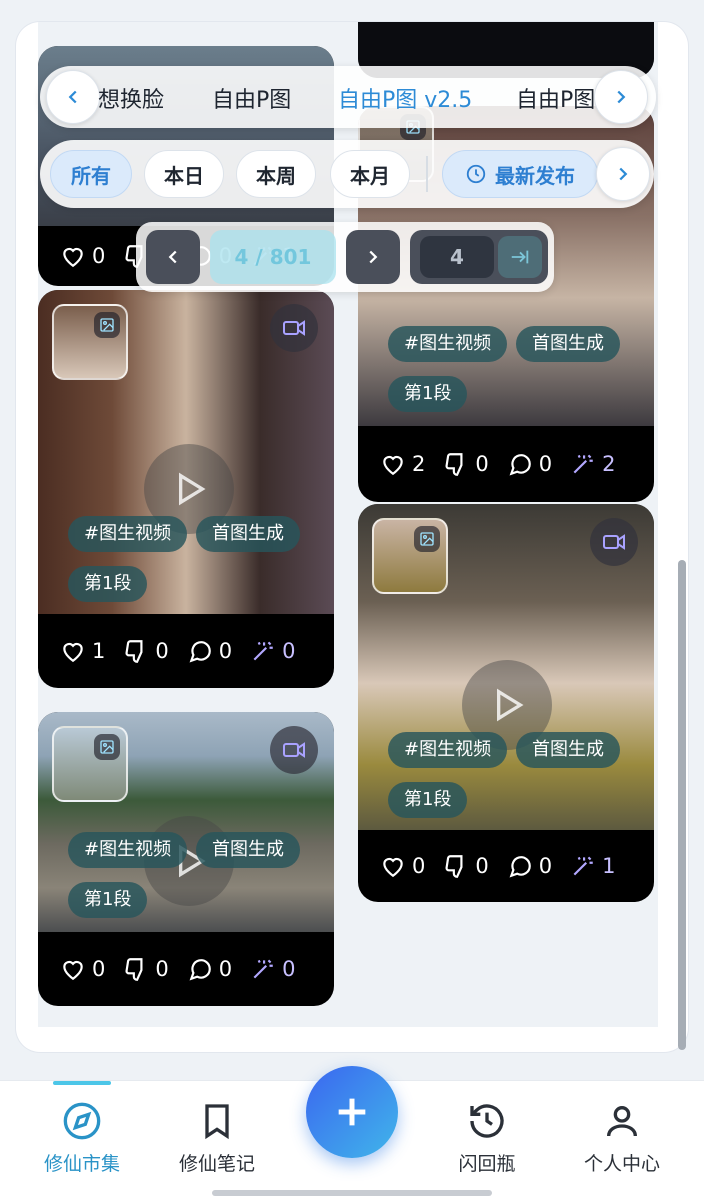  Describe the element at coordinates (682, 805) in the screenshot. I see `scrollbar-thumb` at that location.